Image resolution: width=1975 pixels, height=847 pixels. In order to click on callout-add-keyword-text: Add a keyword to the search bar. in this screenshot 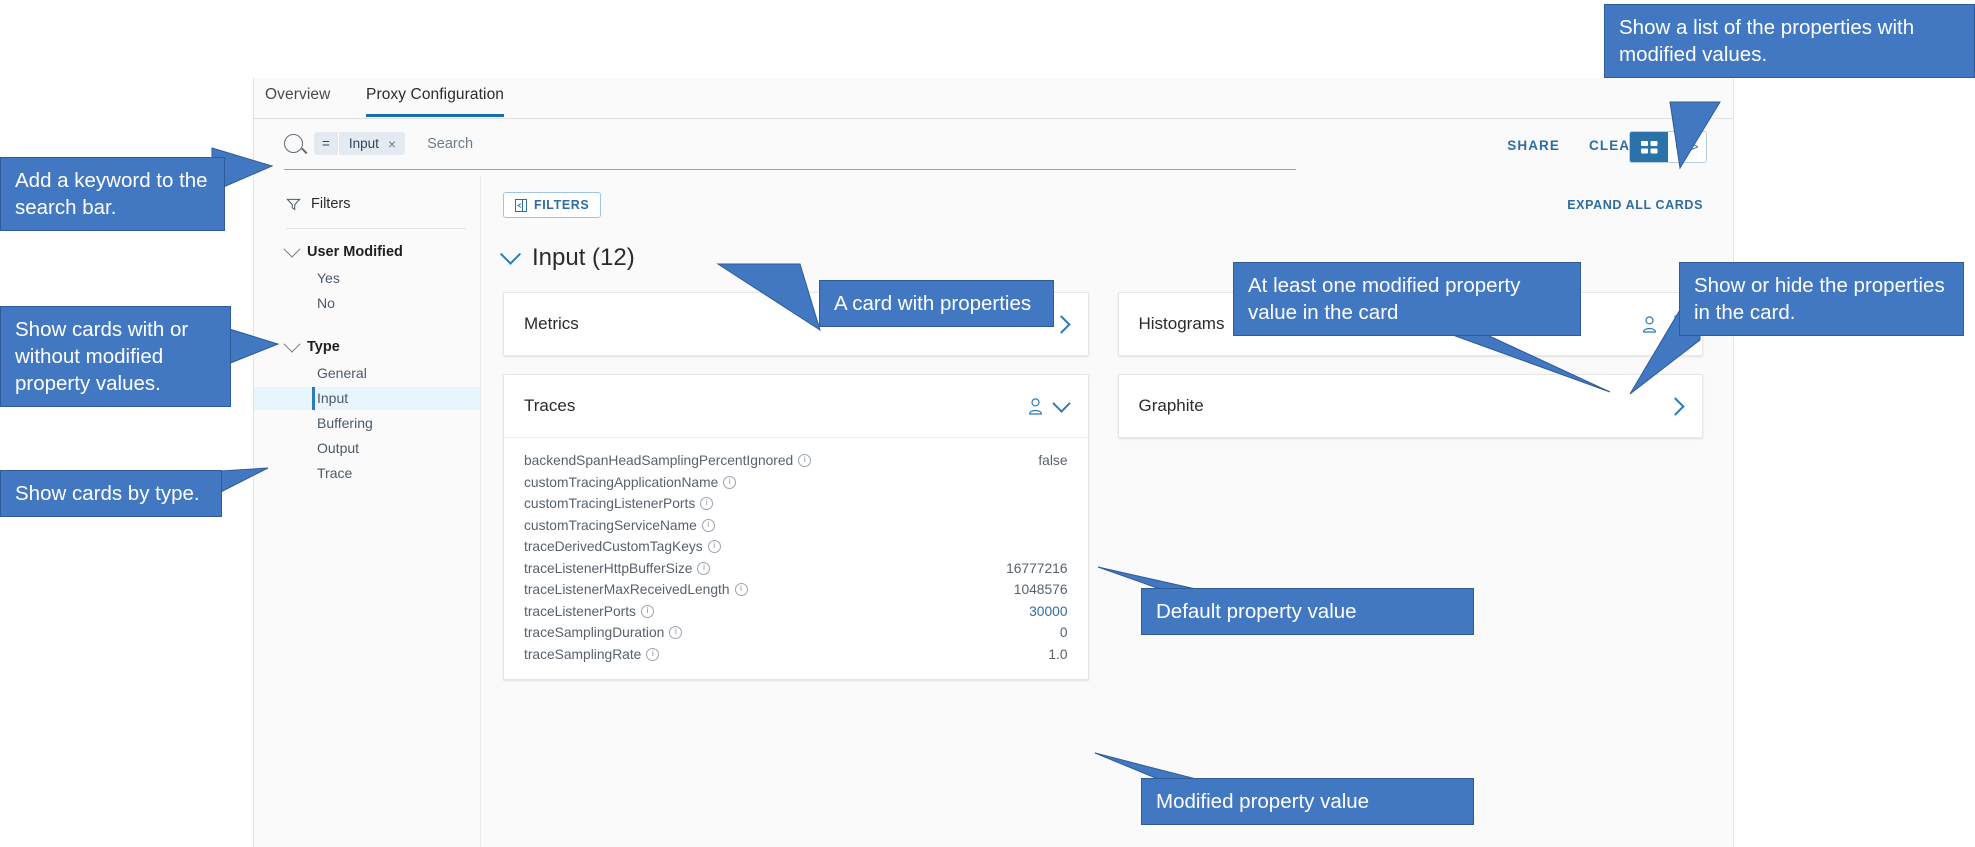, I will do `click(111, 194)`.